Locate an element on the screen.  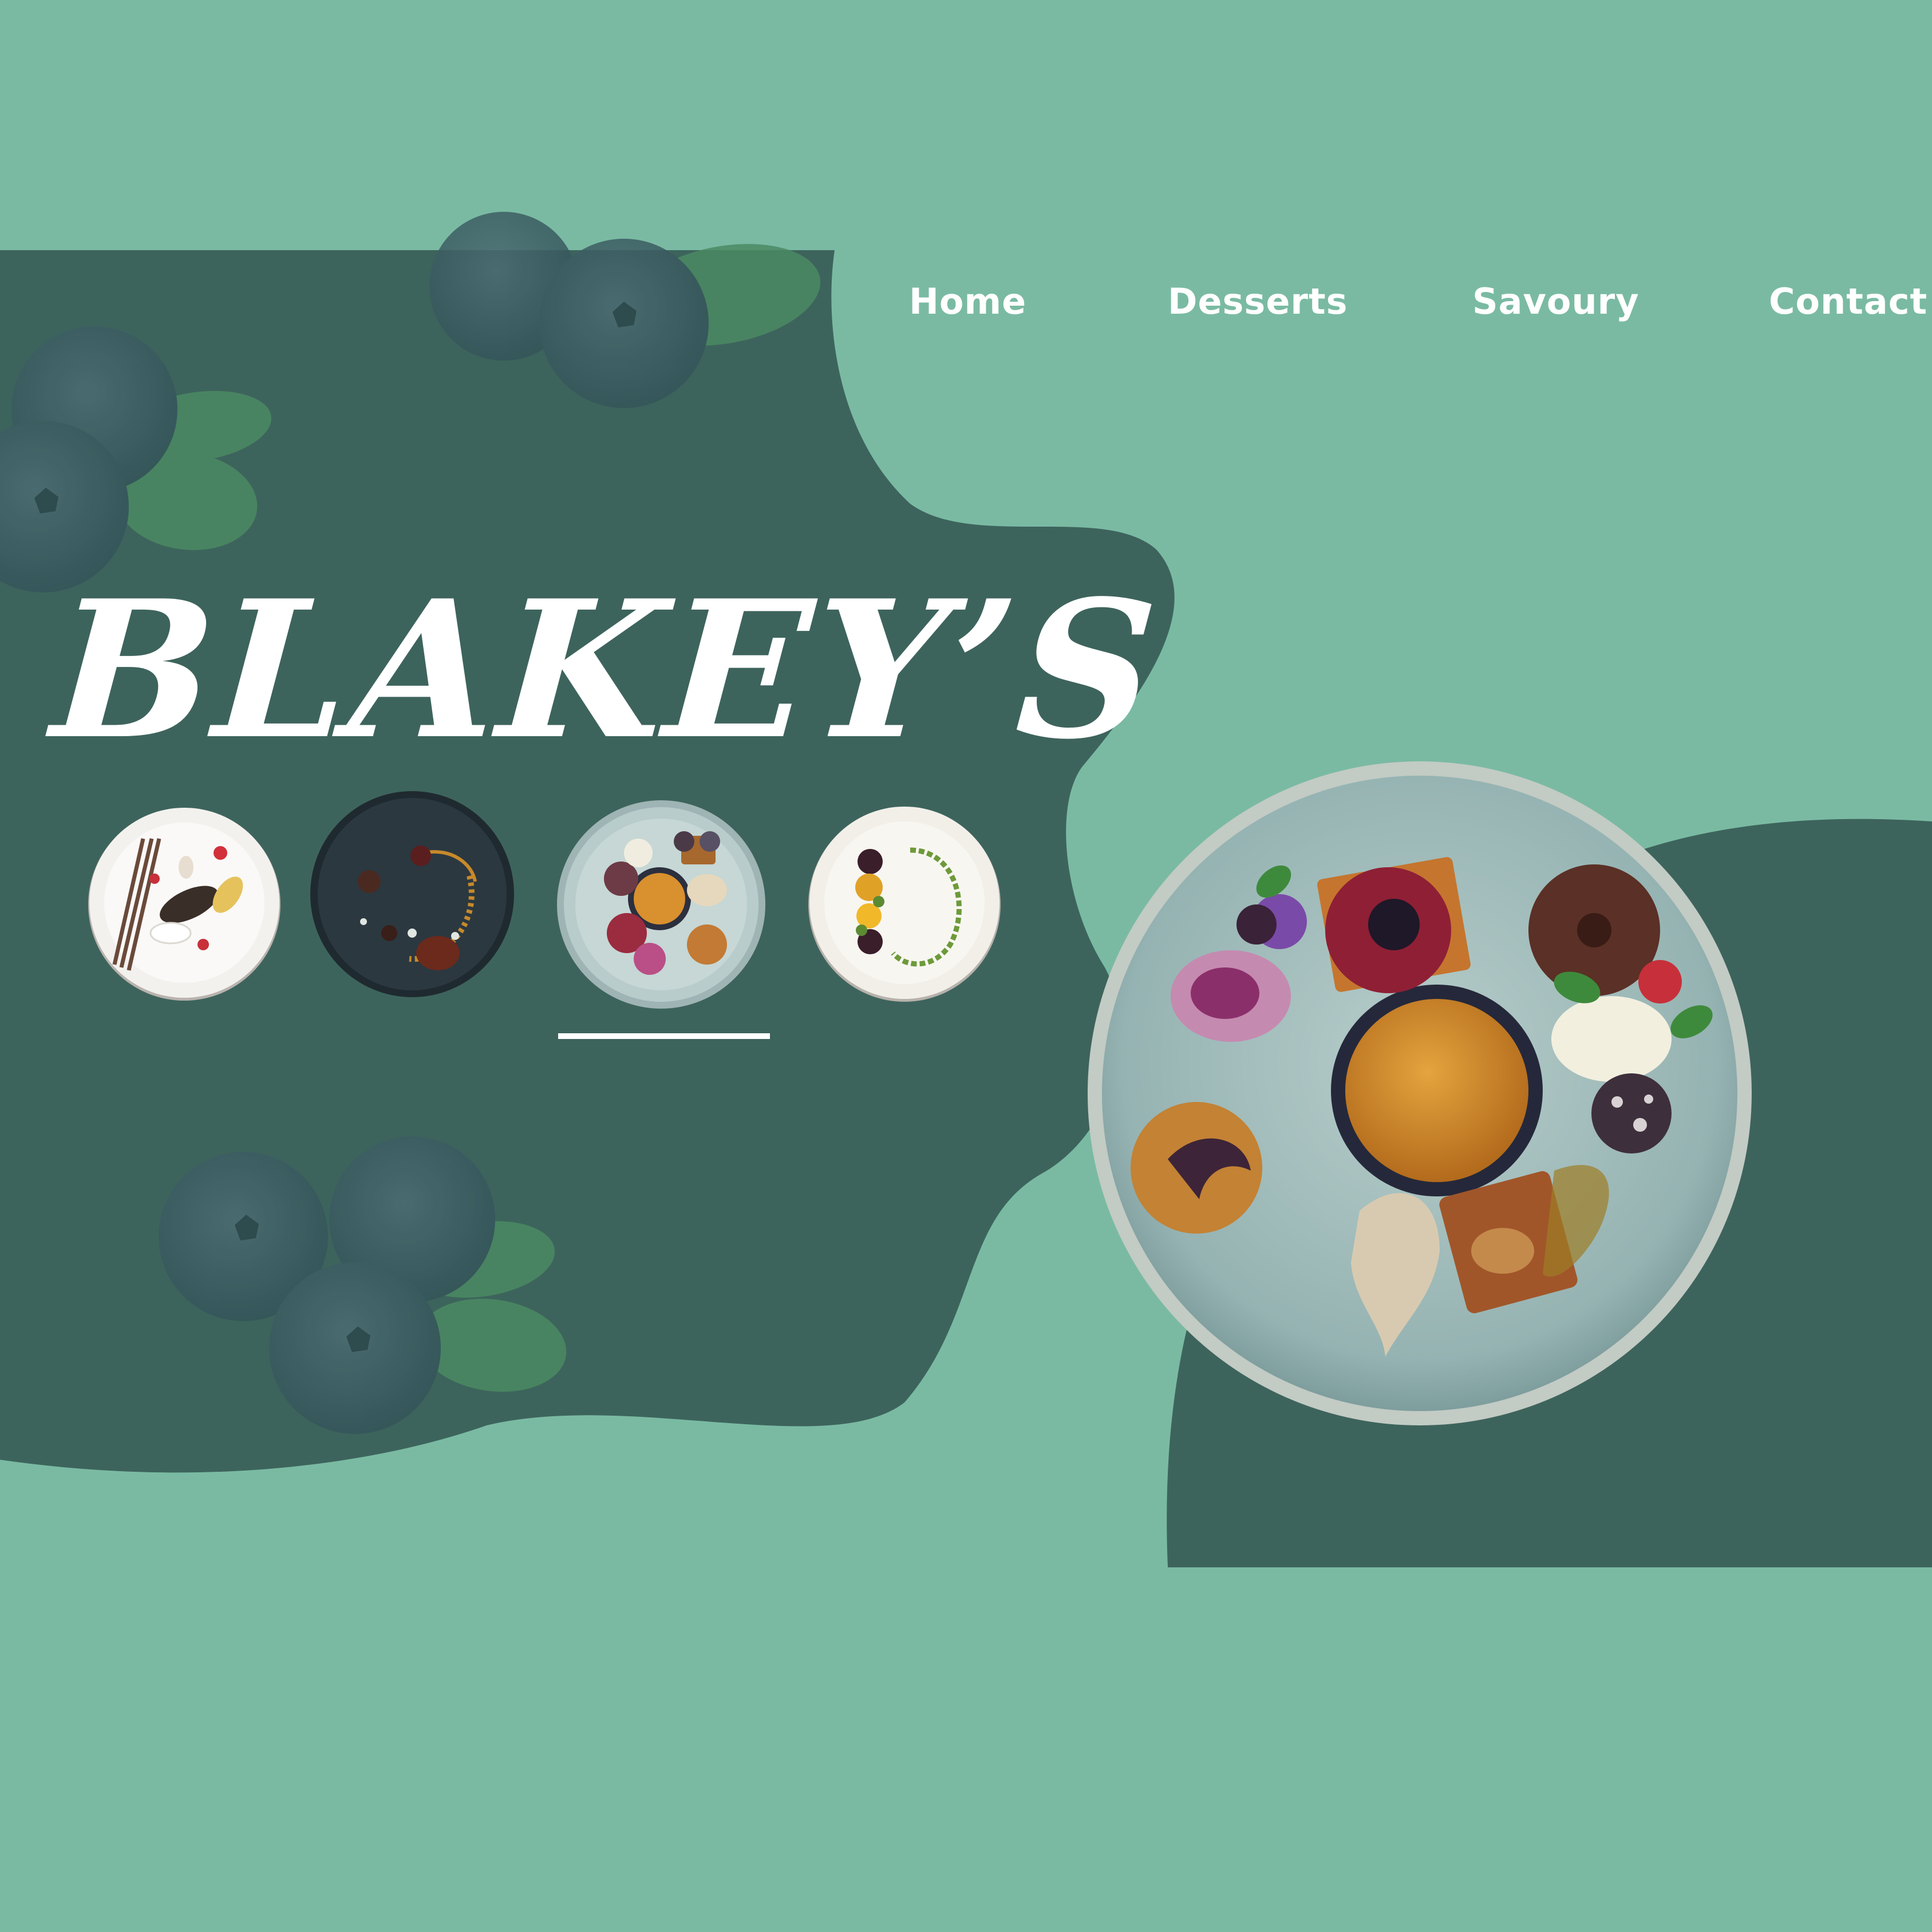
nav-link-home: Home is located at coordinates (967, 301).